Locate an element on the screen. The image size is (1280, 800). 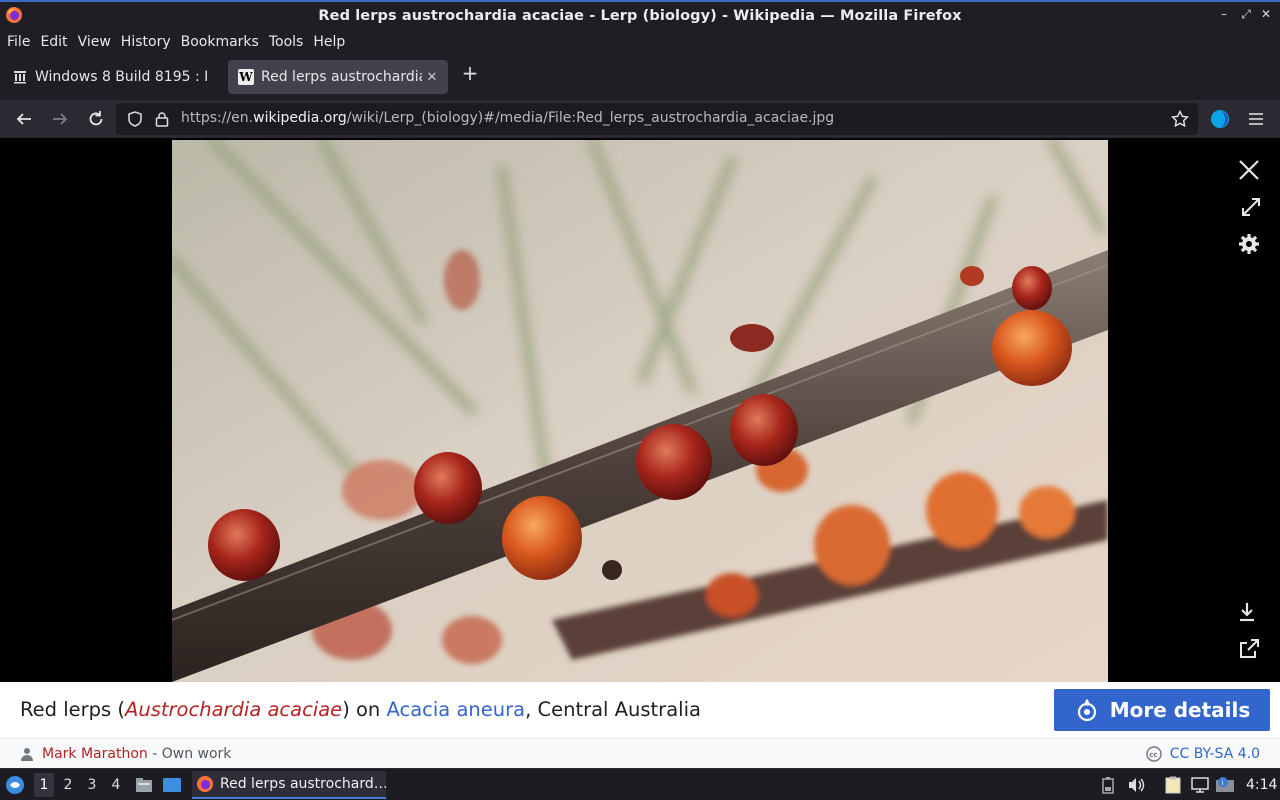
tab-red-lerps: W Red lerps austrochardia ✕ is located at coordinates (338, 77).